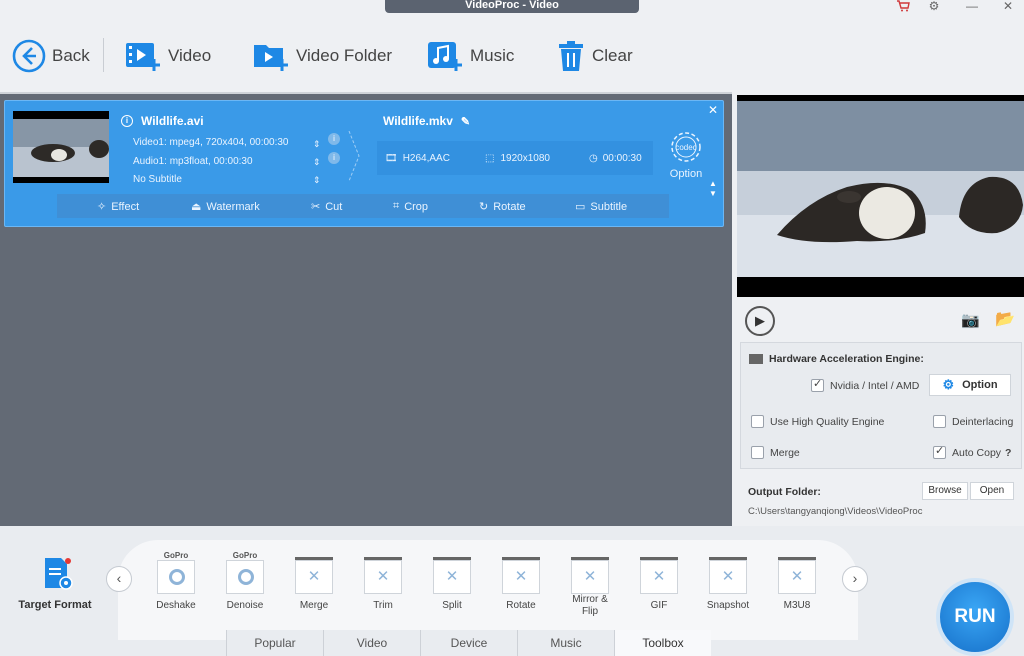 This screenshot has height=656, width=1024. I want to click on help-icon: ?, so click(1008, 453).